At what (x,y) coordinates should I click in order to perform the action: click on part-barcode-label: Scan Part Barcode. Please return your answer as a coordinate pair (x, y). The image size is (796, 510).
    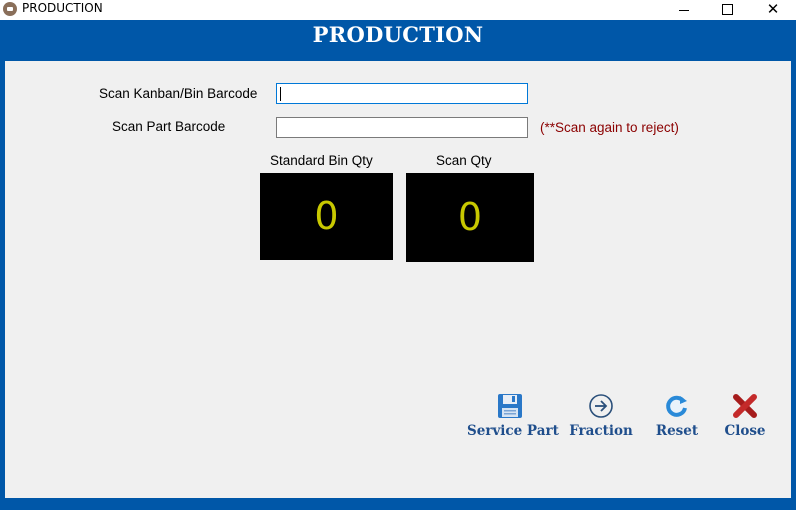
    Looking at the image, I should click on (169, 126).